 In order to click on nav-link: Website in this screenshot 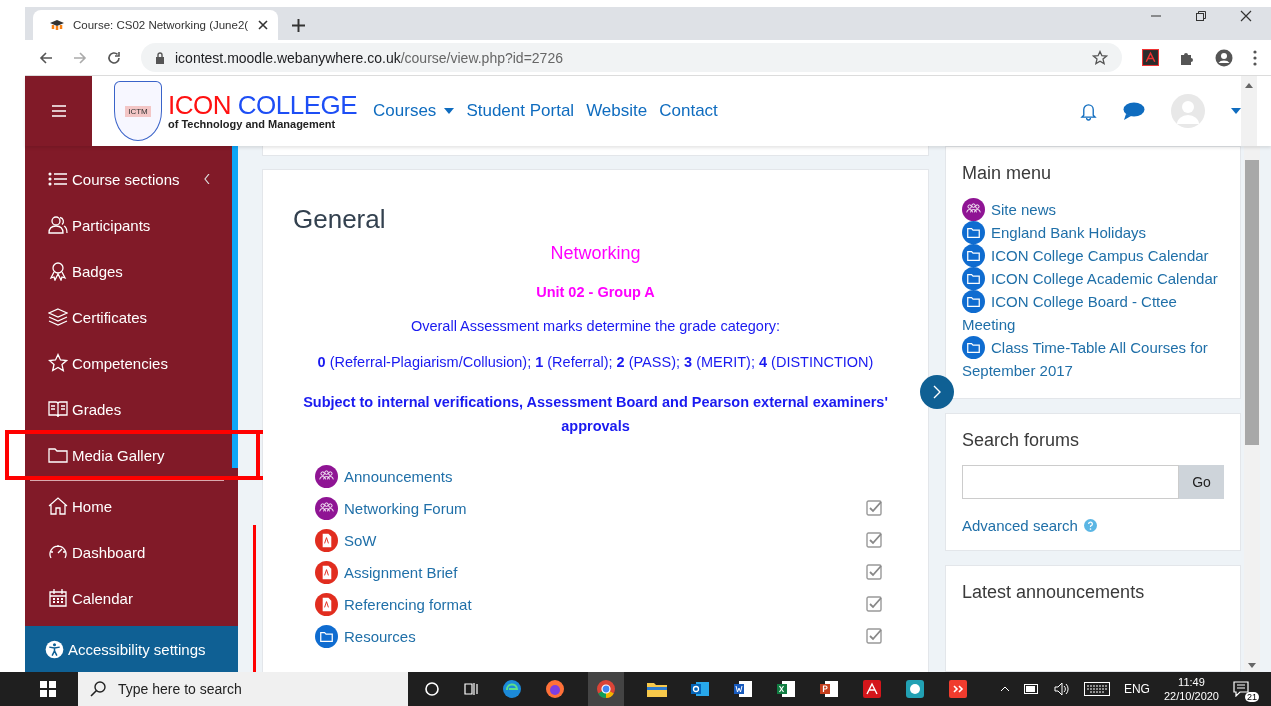, I will do `click(617, 111)`.